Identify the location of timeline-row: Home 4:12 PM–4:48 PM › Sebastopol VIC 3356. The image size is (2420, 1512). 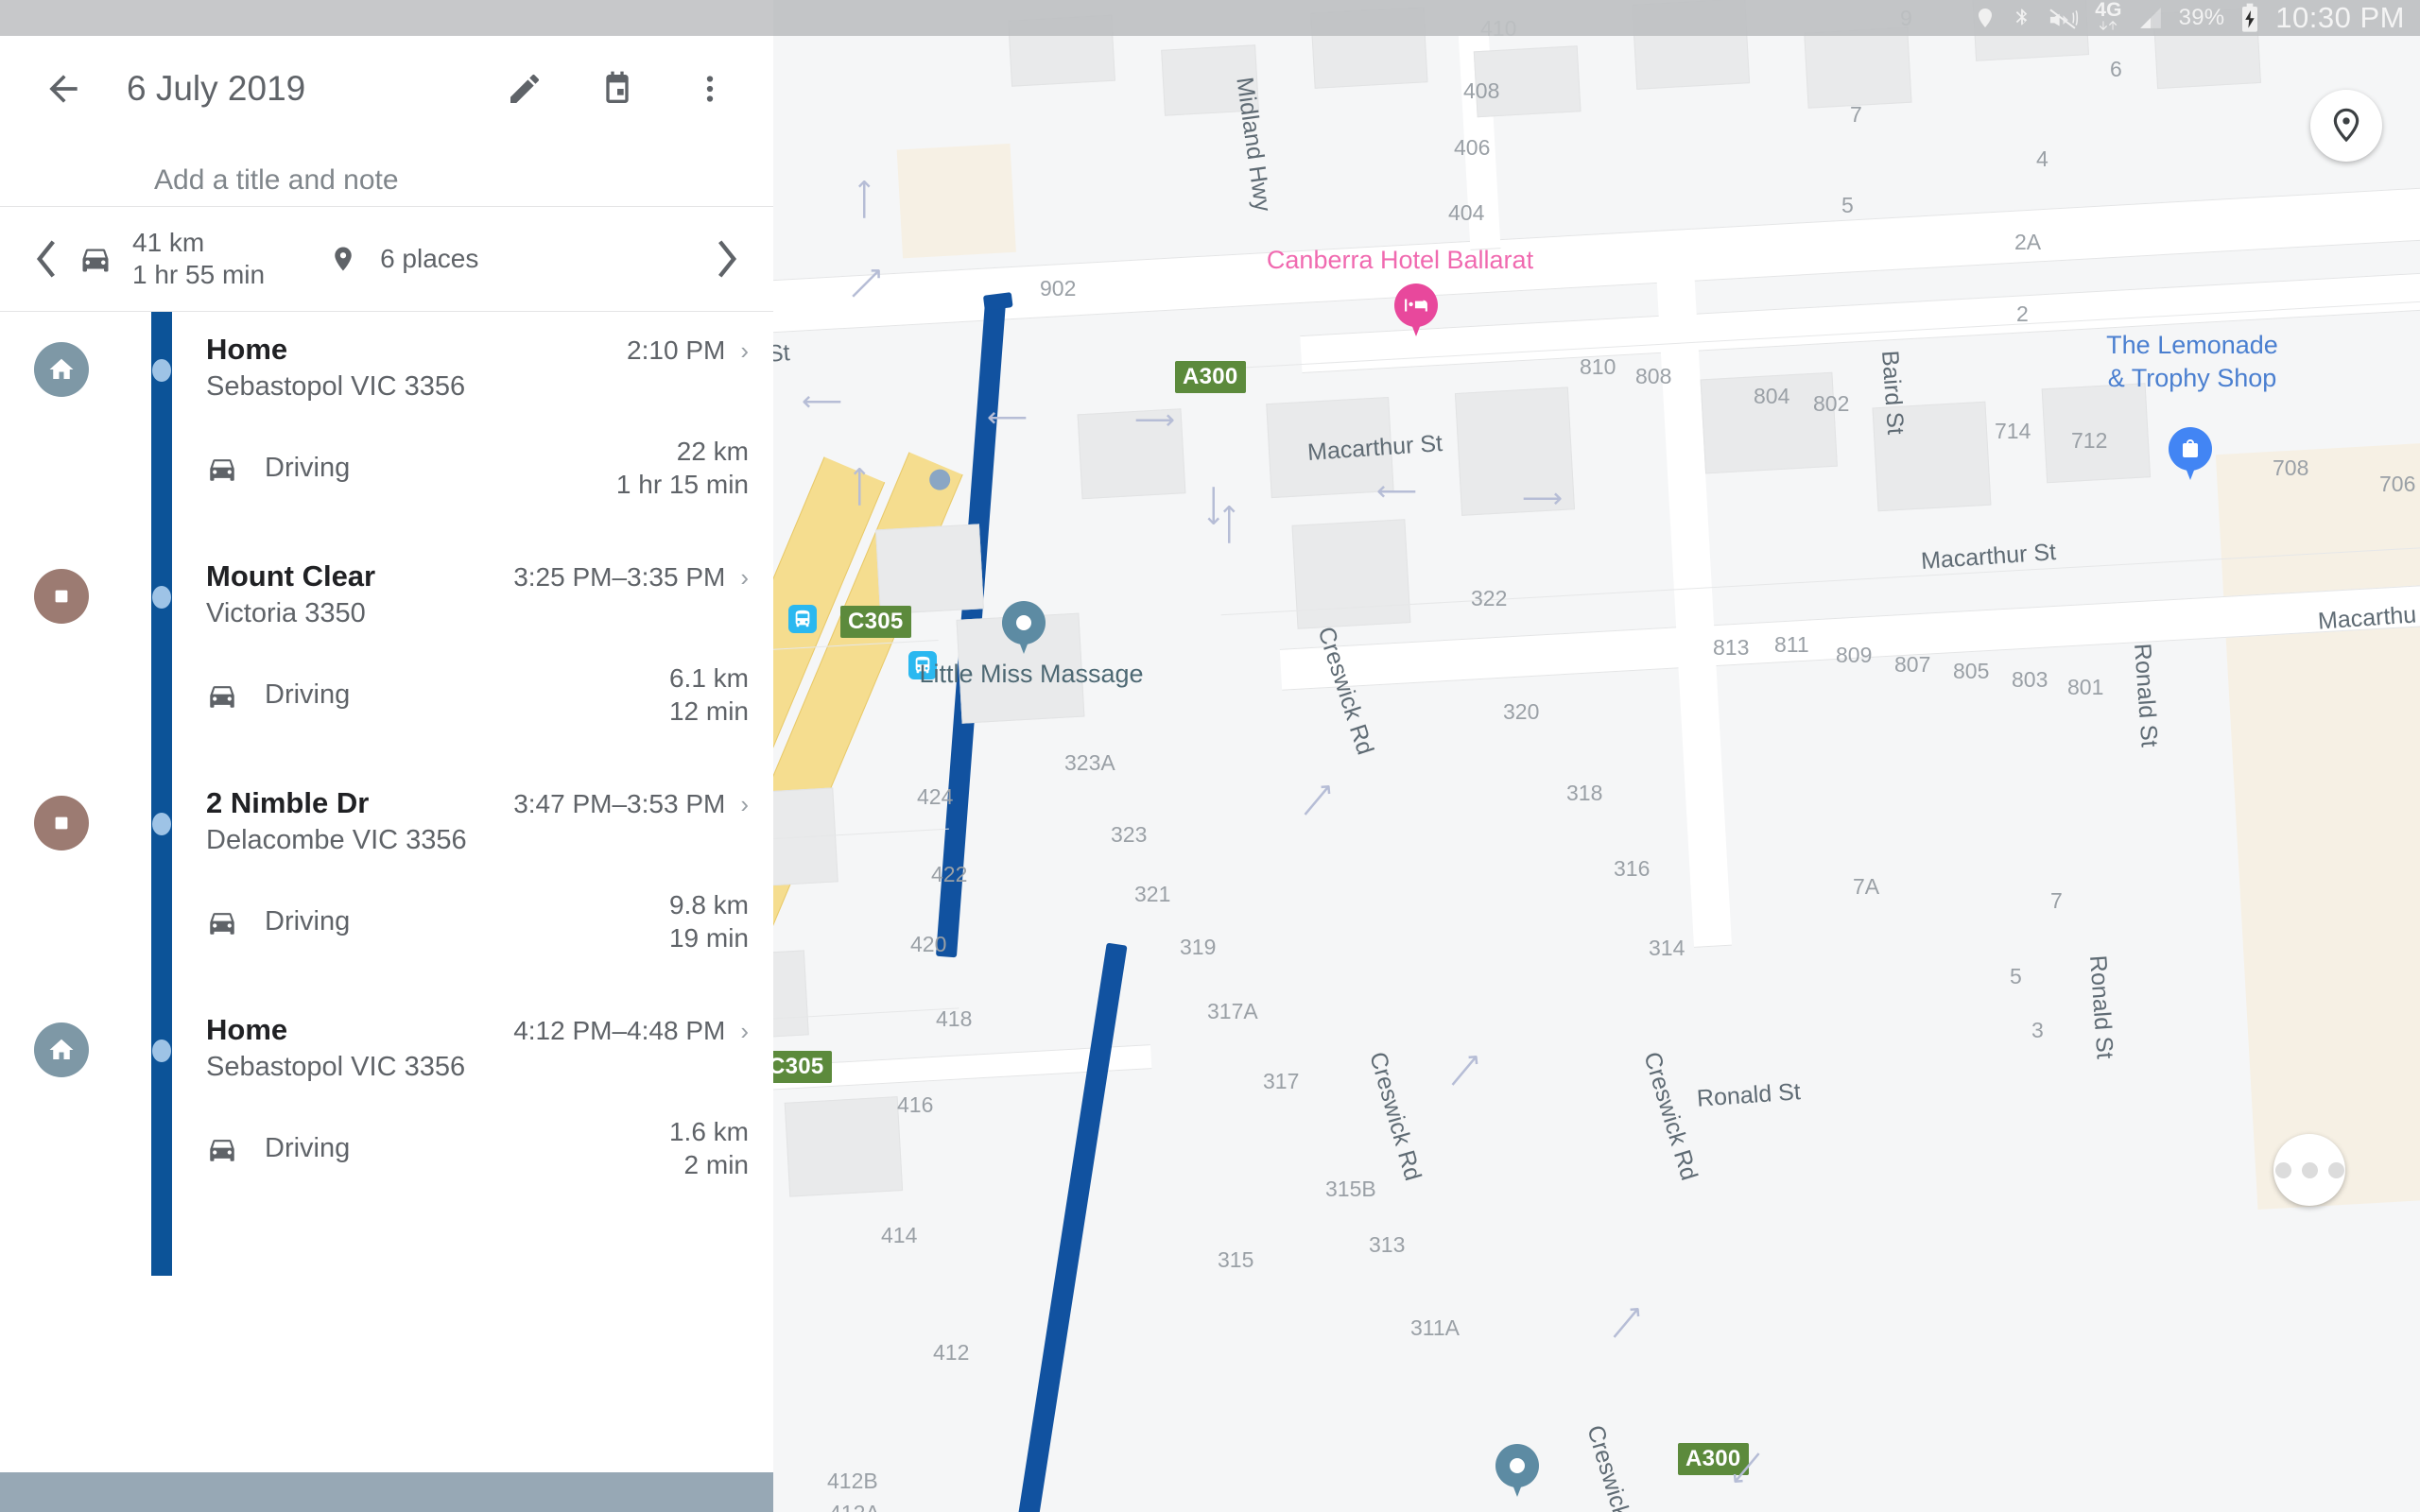
(386, 1050).